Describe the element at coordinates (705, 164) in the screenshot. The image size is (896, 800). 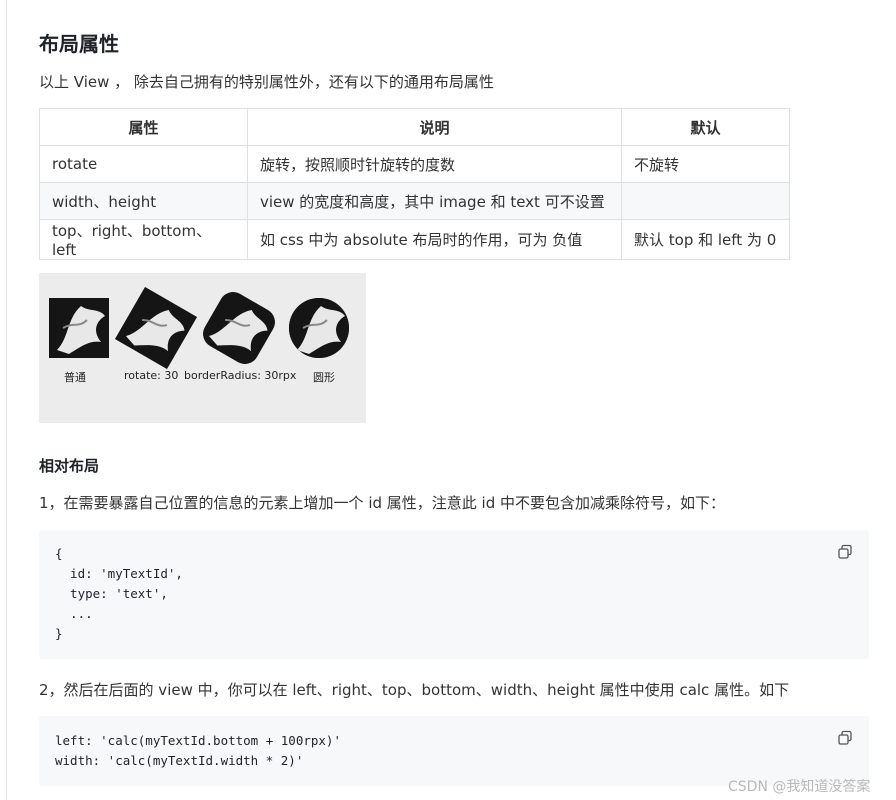
I see `cell-default: 不旋转` at that location.